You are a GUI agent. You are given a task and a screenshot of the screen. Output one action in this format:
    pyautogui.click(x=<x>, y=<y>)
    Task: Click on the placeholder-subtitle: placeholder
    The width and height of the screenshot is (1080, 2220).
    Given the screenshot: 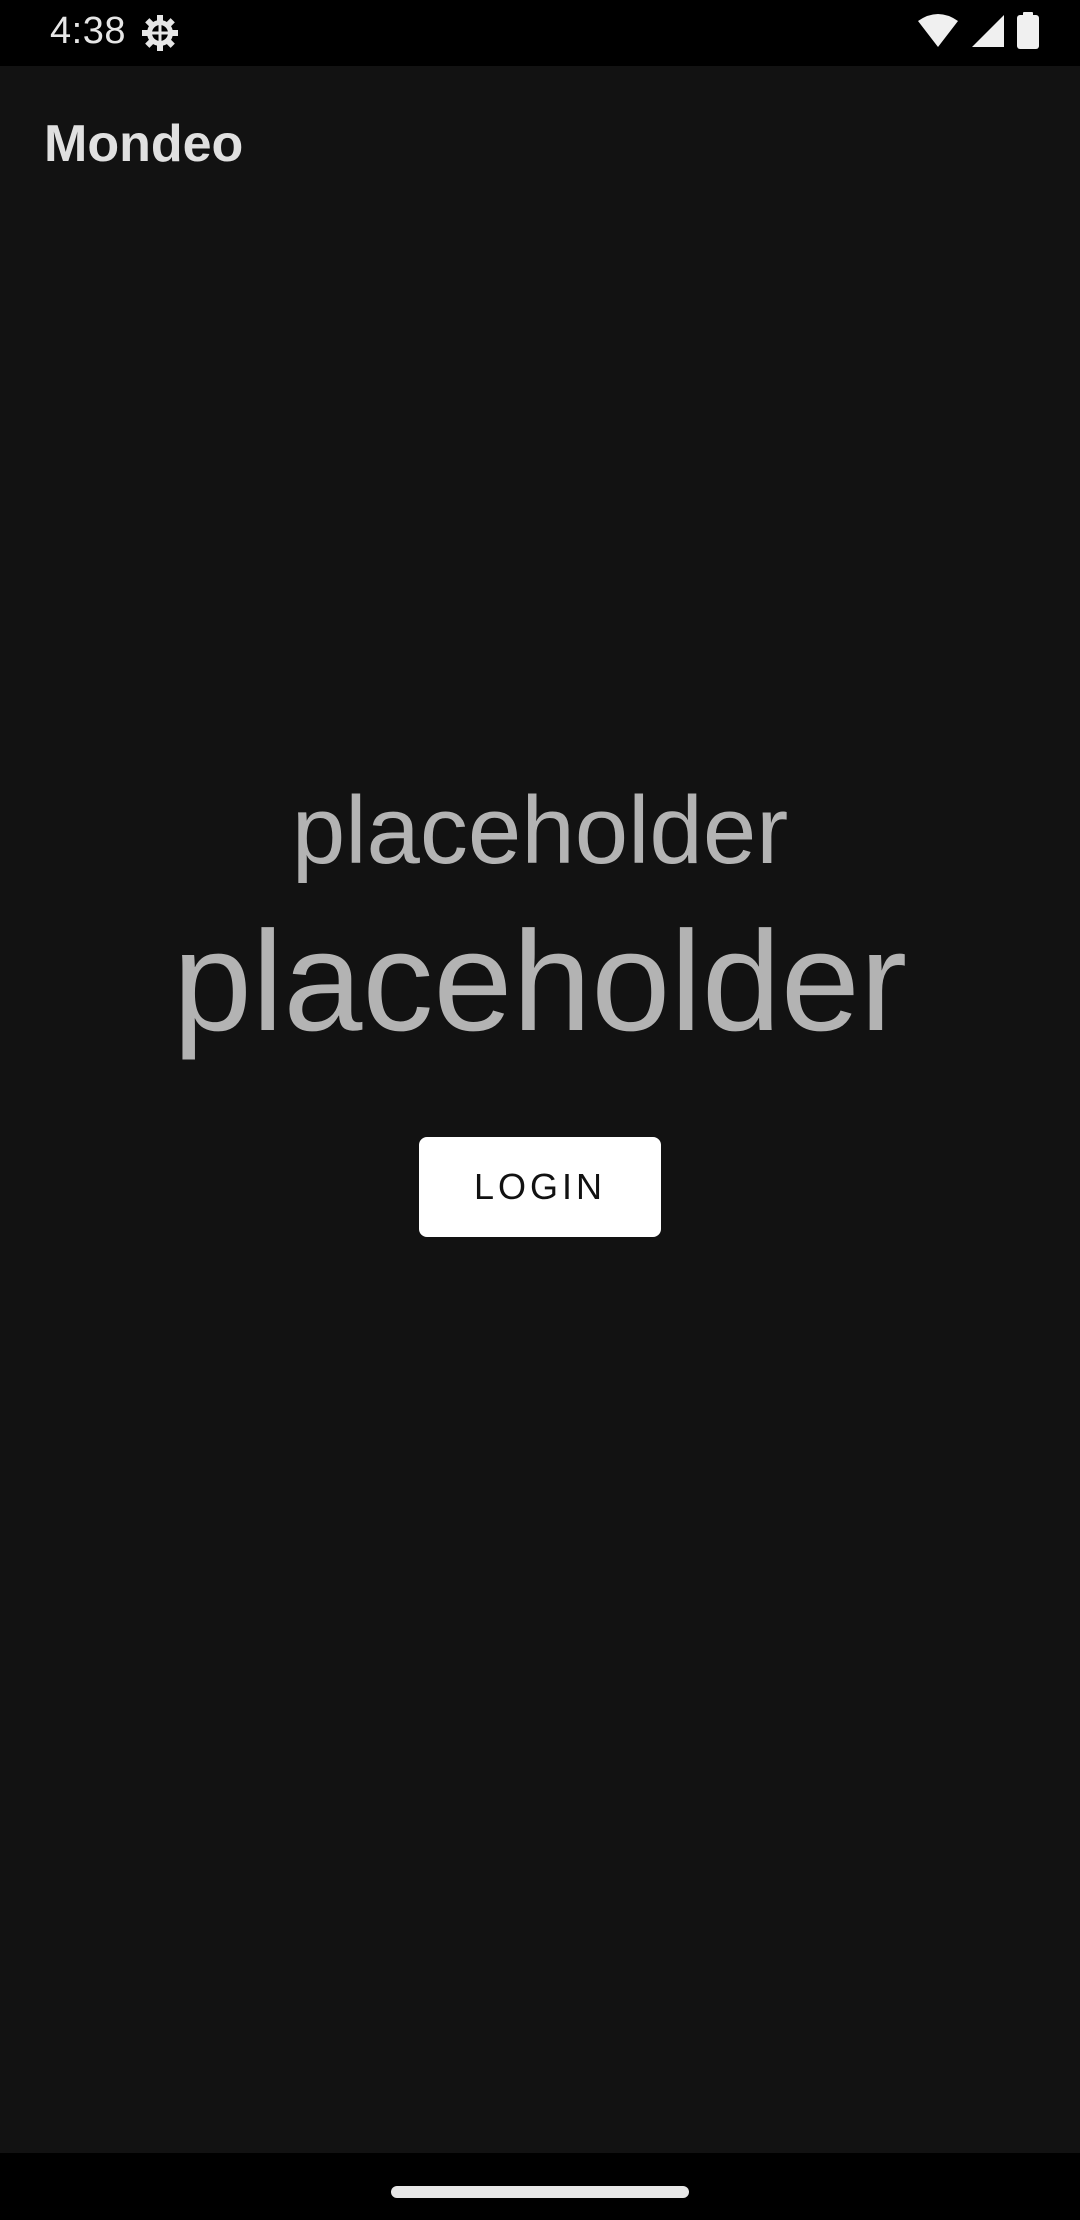 What is the action you would take?
    pyautogui.click(x=540, y=830)
    